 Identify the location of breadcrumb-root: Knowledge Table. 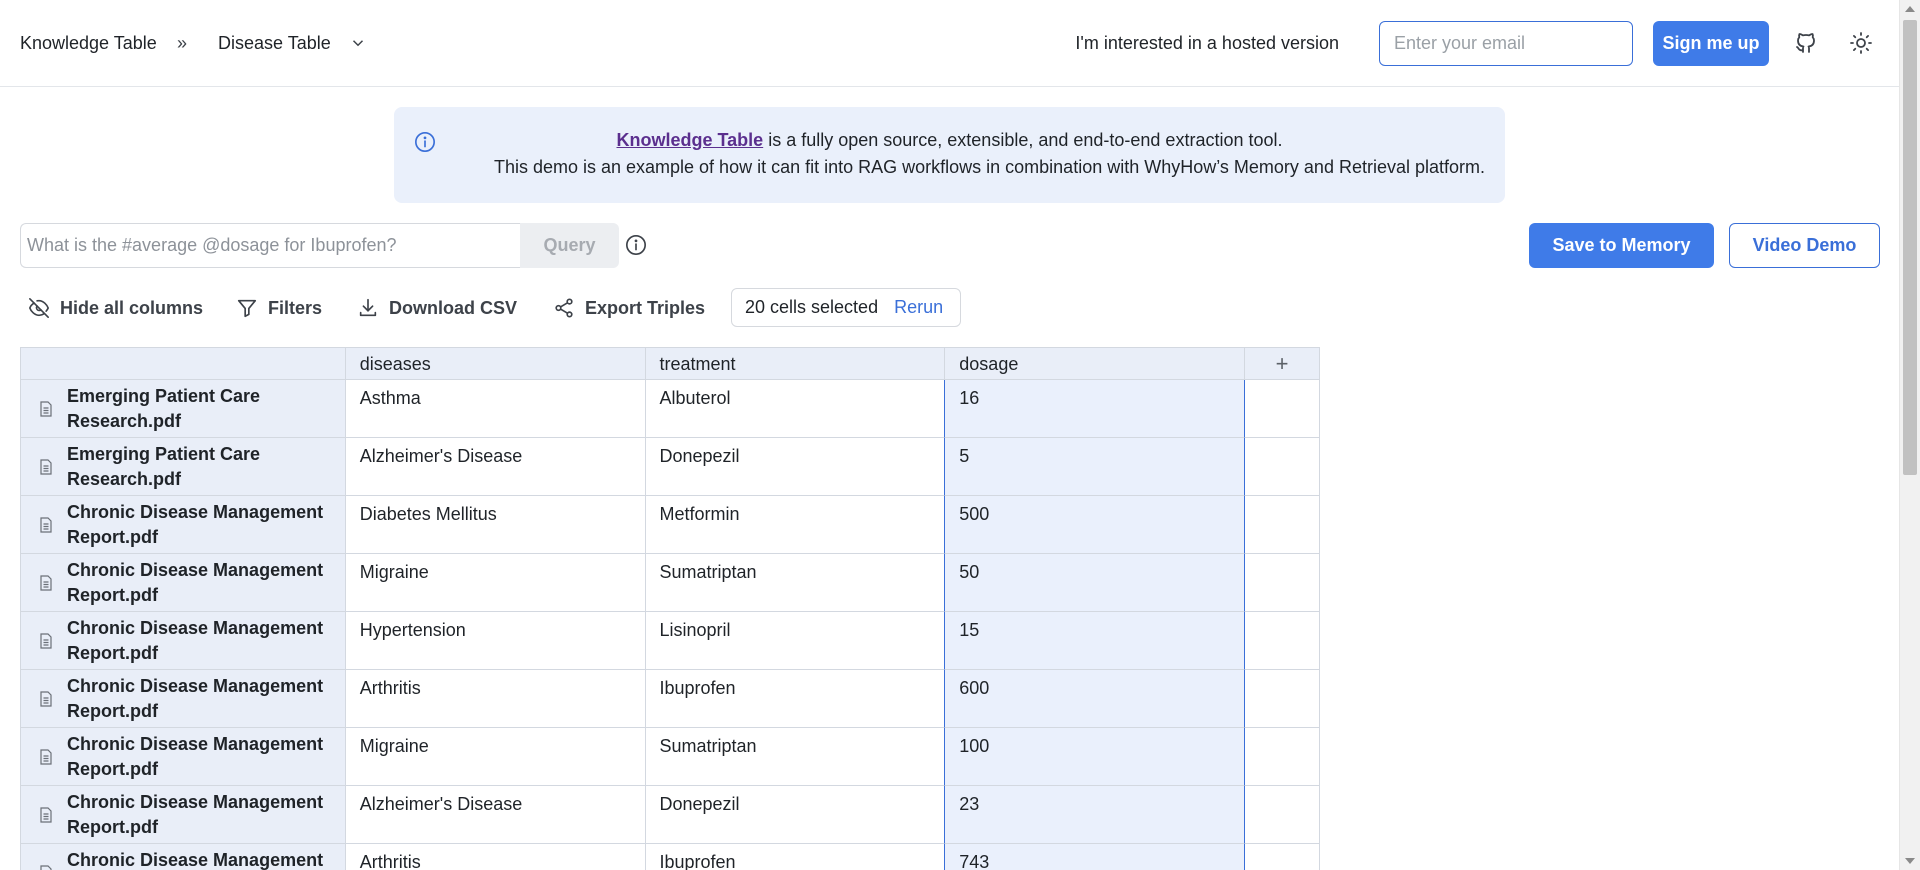
(88, 43).